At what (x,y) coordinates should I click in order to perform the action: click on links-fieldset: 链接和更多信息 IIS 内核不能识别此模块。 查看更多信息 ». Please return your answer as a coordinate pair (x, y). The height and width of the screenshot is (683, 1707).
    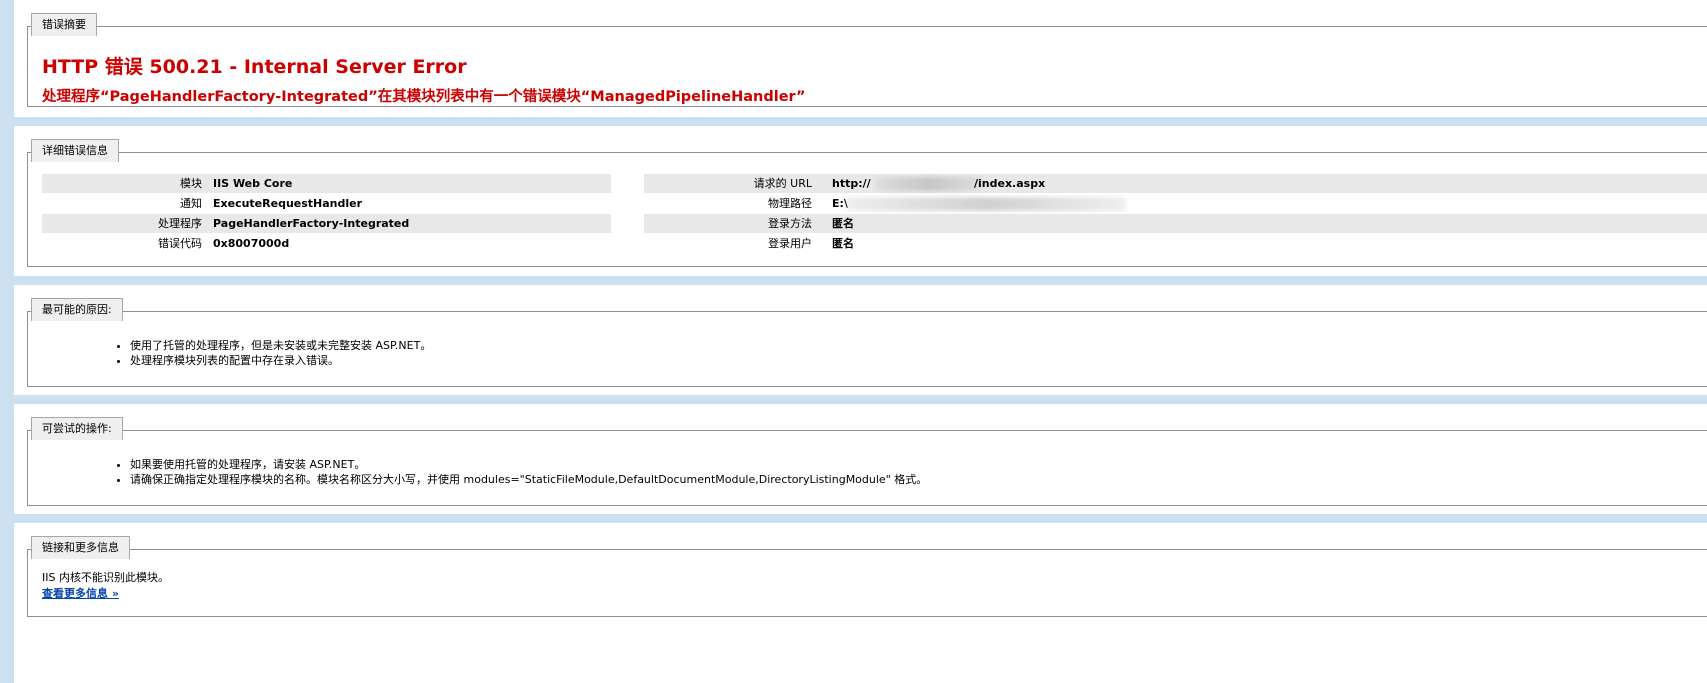
    Looking at the image, I should click on (867, 576).